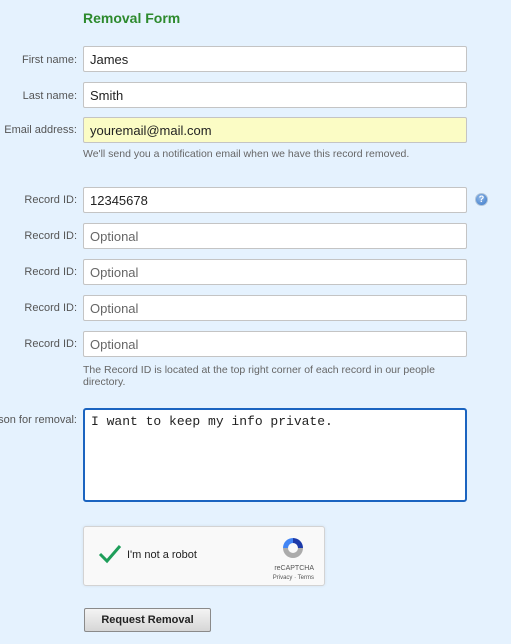  What do you see at coordinates (49, 96) in the screenshot?
I see `last-name-label: Last name:` at bounding box center [49, 96].